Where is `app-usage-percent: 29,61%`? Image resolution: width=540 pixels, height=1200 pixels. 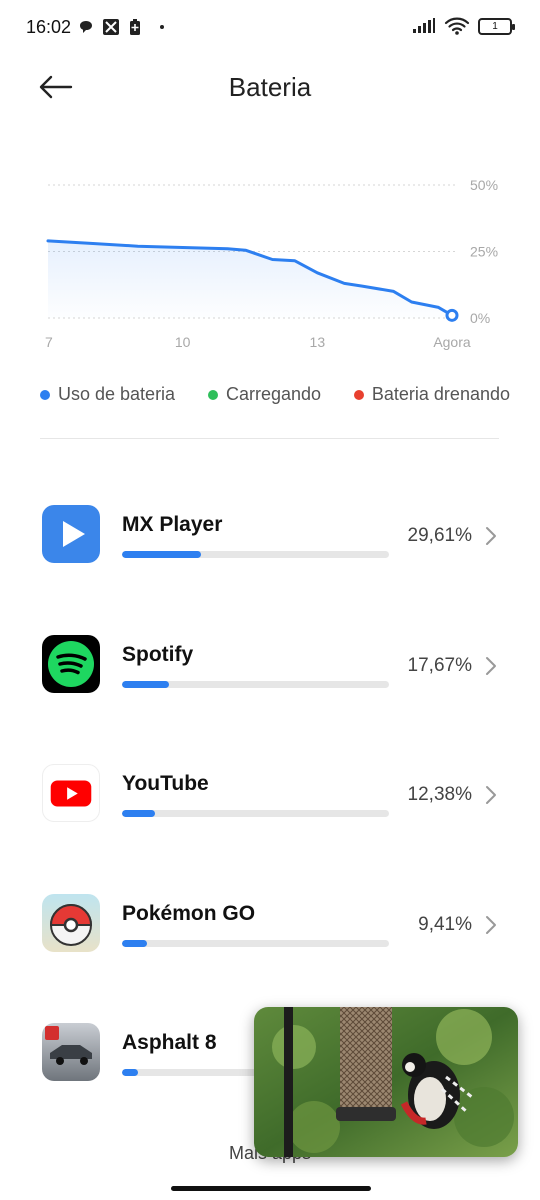 app-usage-percent: 29,61% is located at coordinates (439, 535).